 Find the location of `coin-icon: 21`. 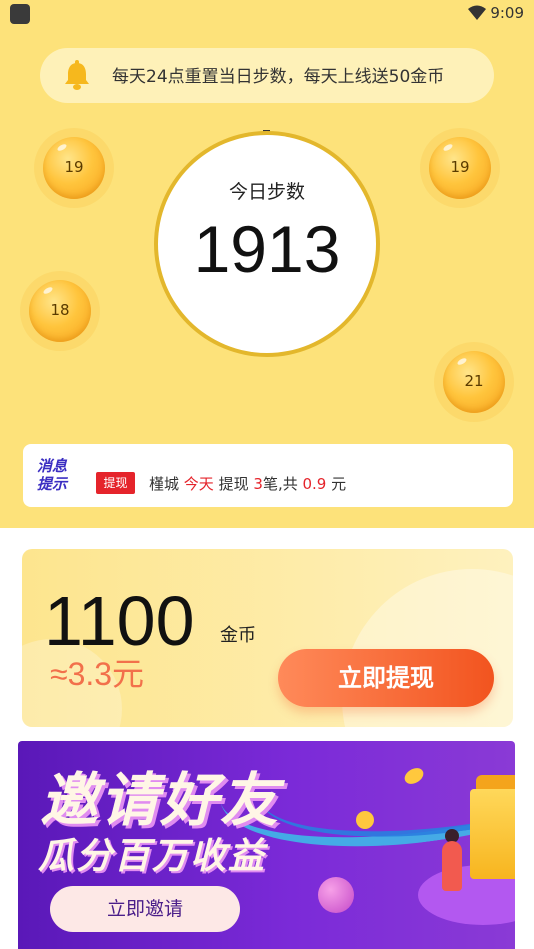

coin-icon: 21 is located at coordinates (474, 382).